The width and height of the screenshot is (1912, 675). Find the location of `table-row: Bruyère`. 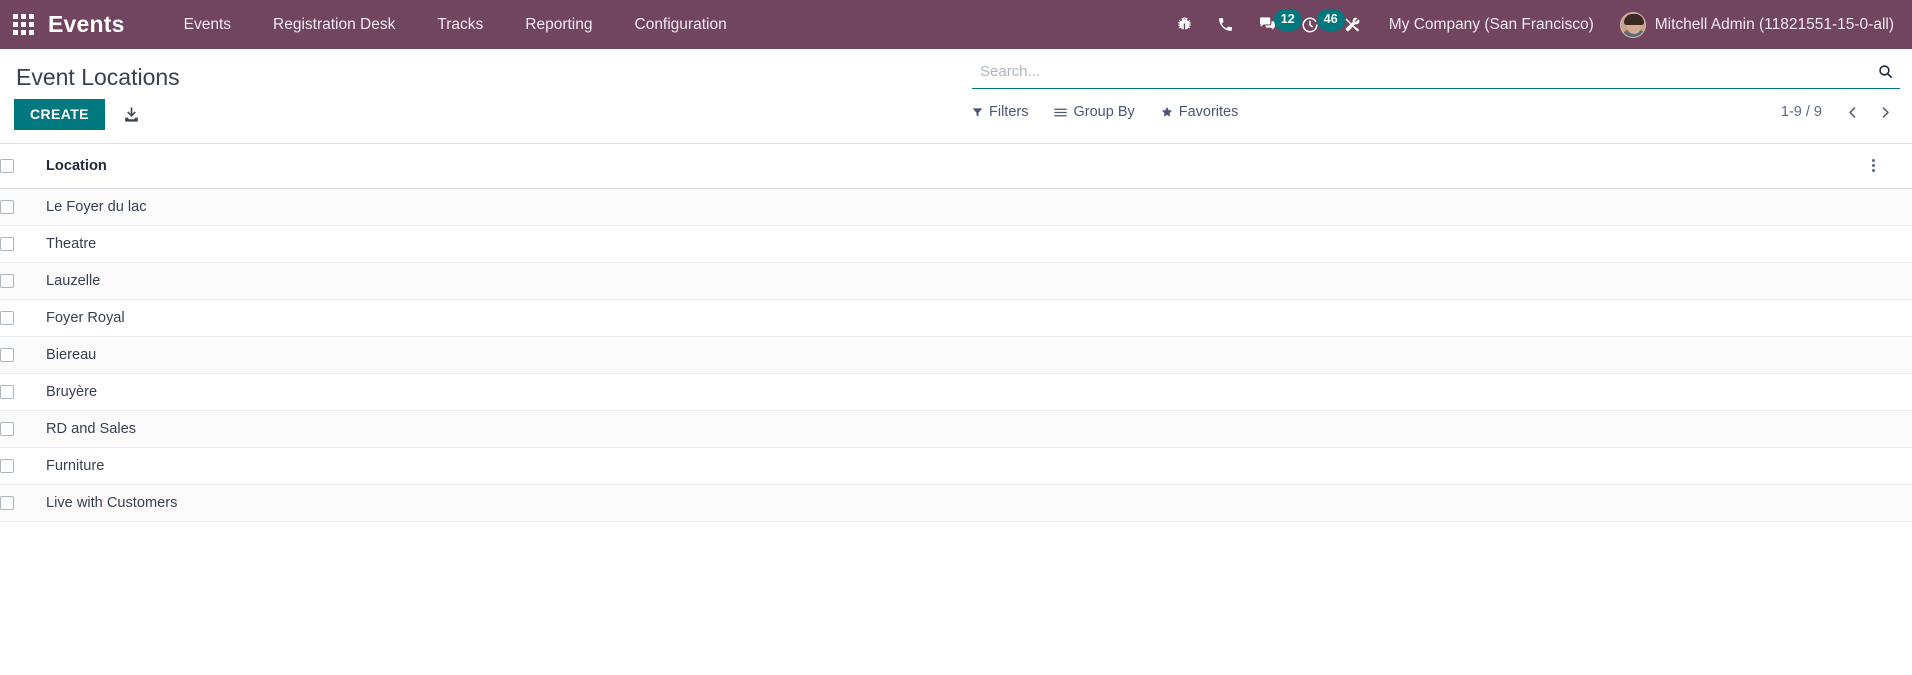

table-row: Bruyère is located at coordinates (956, 392).